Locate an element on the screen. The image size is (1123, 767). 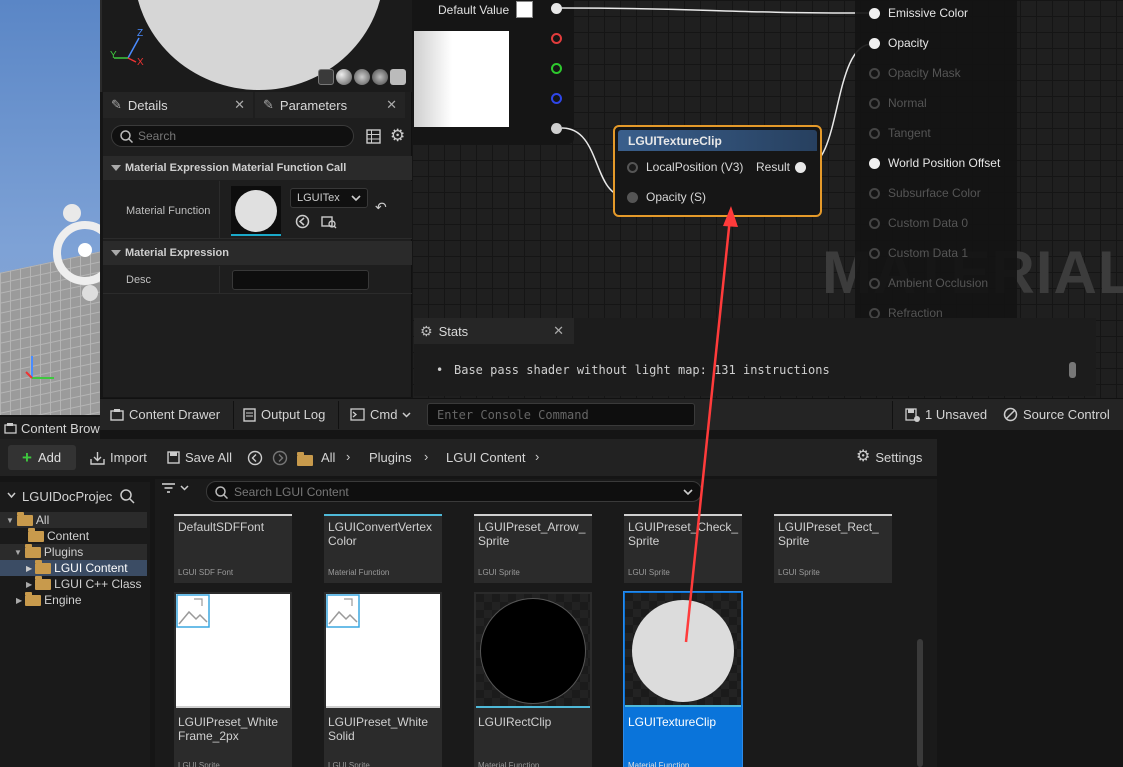
asset-tile-lguitextureclip-selected: LGUITextureClip Material Function is located at coordinates (683, 679).